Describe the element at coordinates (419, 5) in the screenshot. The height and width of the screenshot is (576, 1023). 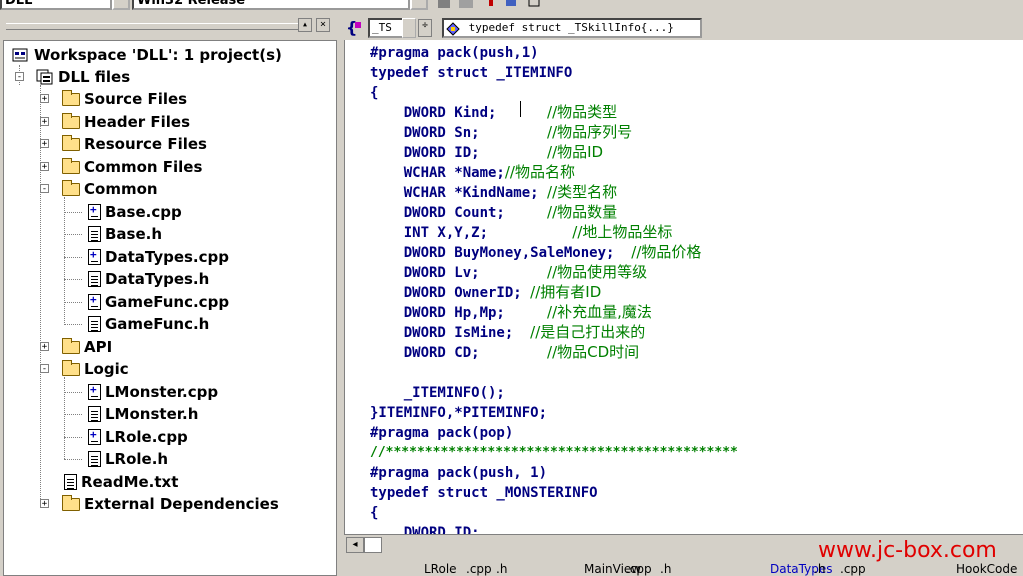
I see `config-combo-dropdown-button` at that location.